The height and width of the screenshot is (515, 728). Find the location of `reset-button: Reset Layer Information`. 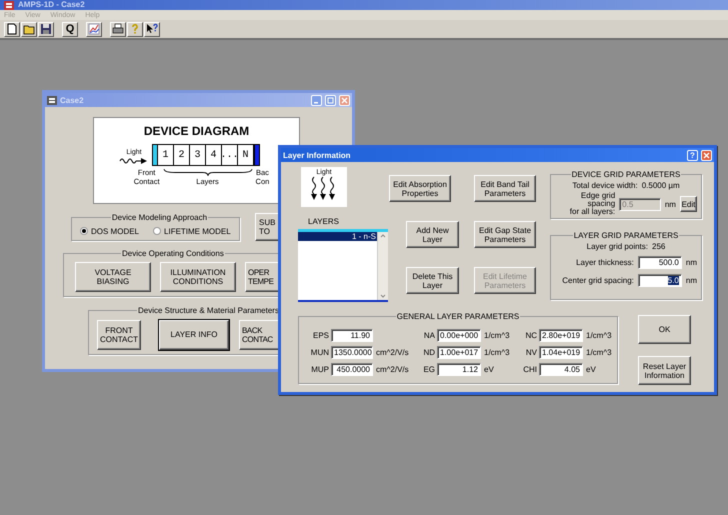

reset-button: Reset Layer Information is located at coordinates (664, 370).